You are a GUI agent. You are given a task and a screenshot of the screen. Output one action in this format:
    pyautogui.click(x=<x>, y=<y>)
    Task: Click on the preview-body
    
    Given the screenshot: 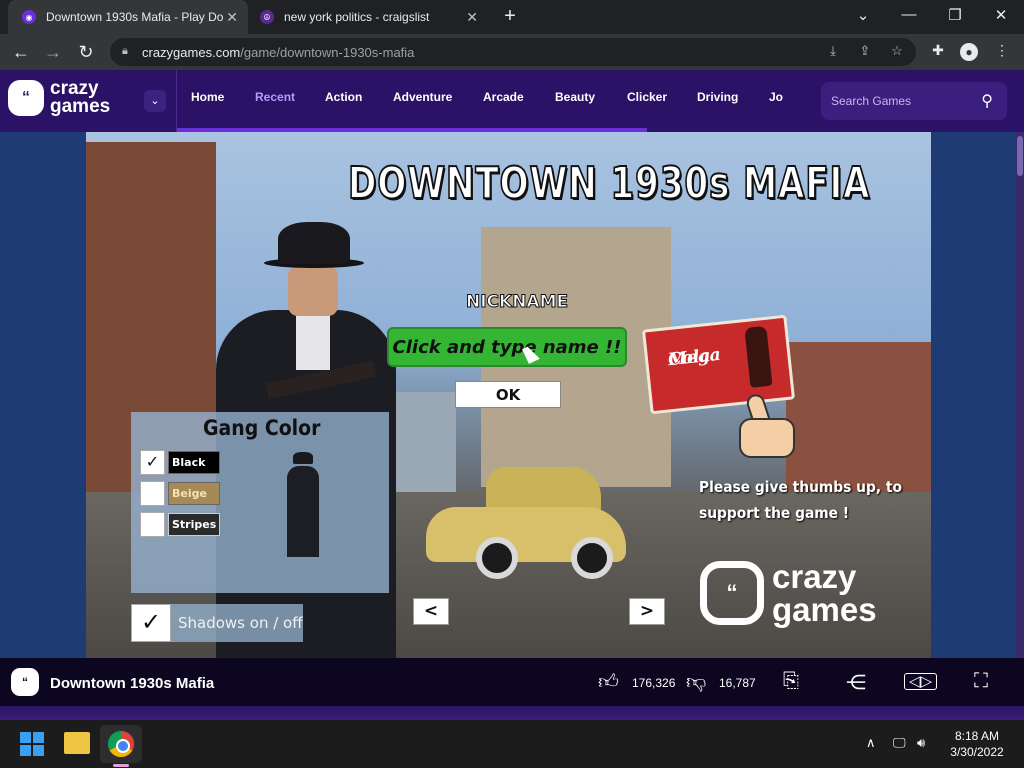 What is the action you would take?
    pyautogui.click(x=303, y=511)
    